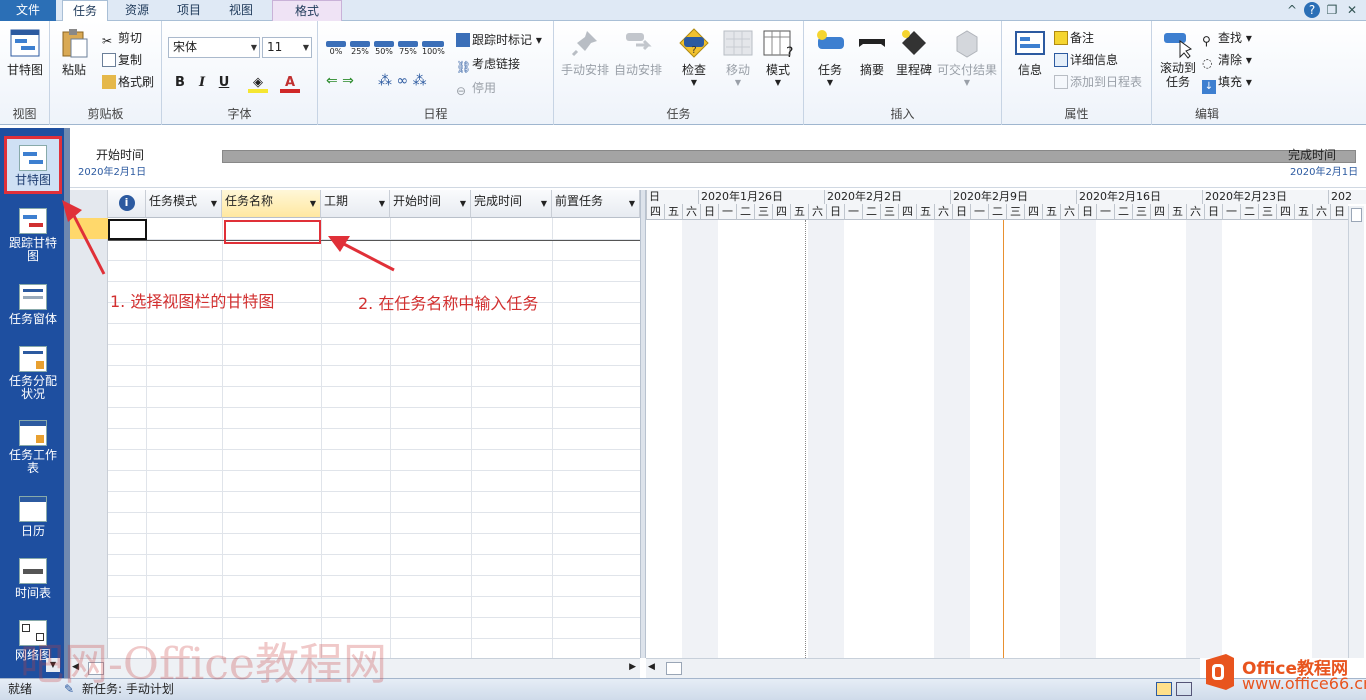  Describe the element at coordinates (488, 64) in the screenshot. I see `respect-links-button: ⛓考虑链接` at that location.